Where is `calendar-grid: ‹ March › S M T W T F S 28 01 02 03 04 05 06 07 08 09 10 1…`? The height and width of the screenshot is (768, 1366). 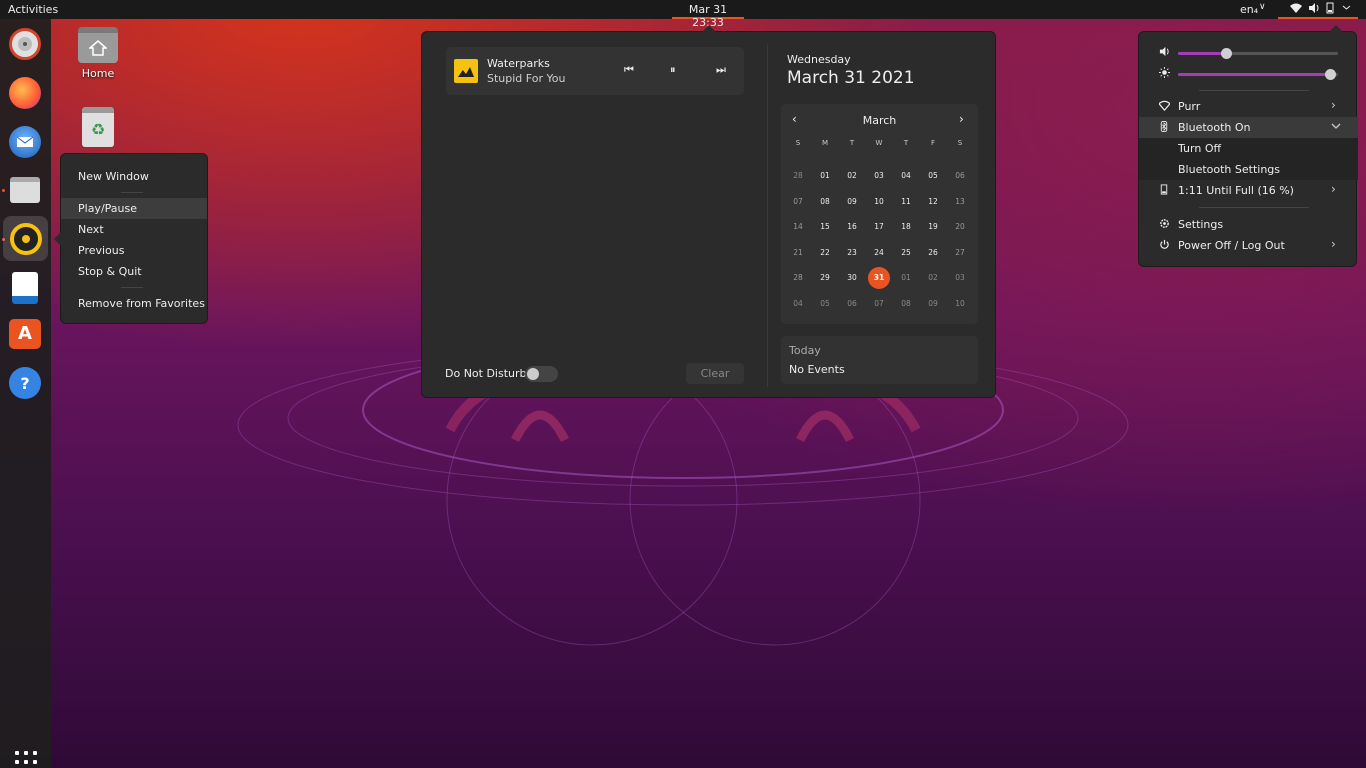 calendar-grid: ‹ March › S M T W T F S 28 01 02 03 04 05 06 07 08 09 10 1… is located at coordinates (879, 214).